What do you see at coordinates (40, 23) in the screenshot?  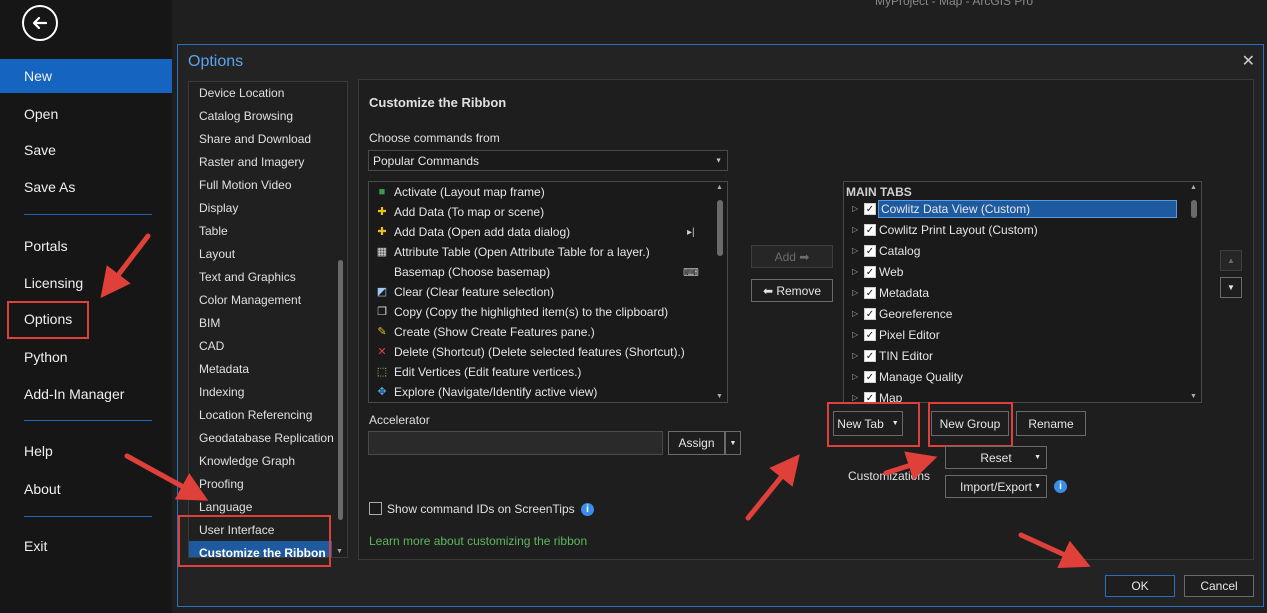 I see `back-button` at bounding box center [40, 23].